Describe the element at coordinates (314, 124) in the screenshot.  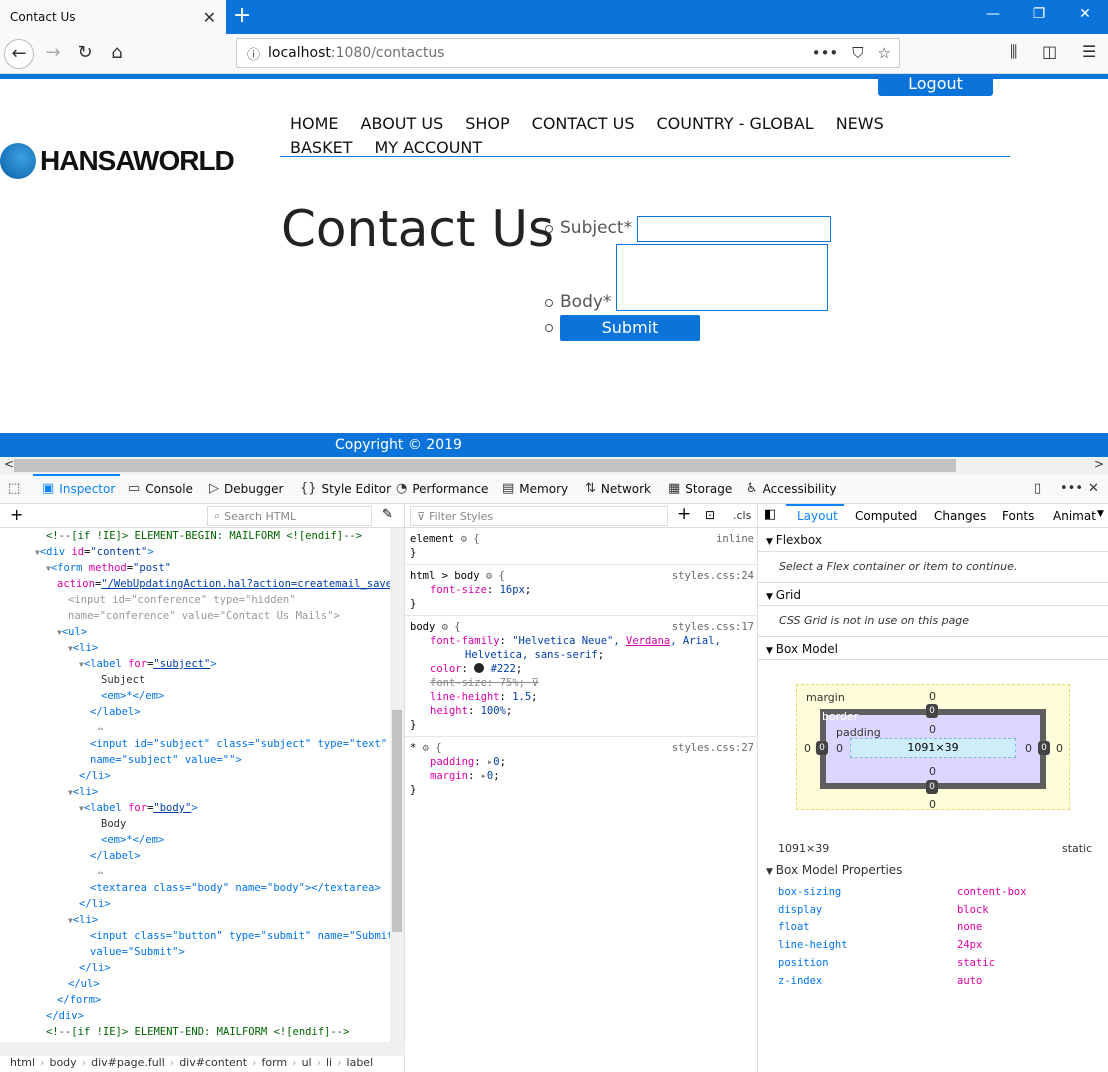
I see `nav-home: HOME` at that location.